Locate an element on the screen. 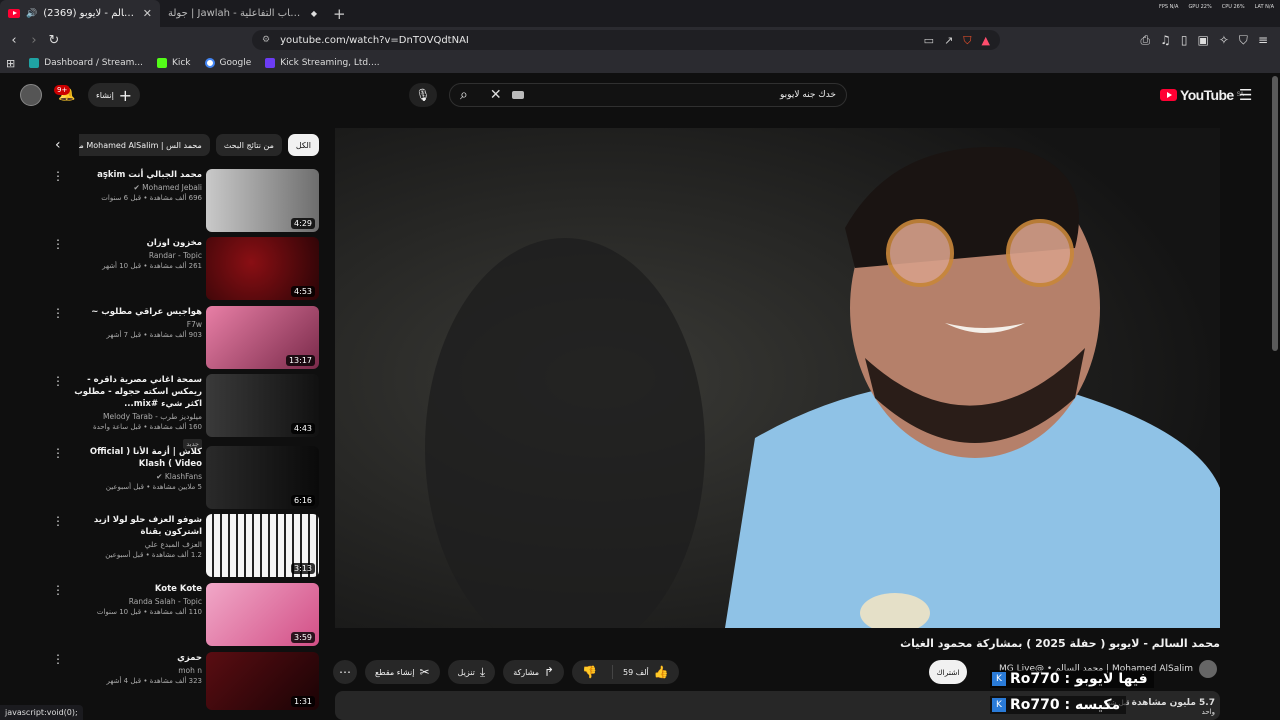 The height and width of the screenshot is (720, 1280). menu-icon: ≡ is located at coordinates (1263, 40).